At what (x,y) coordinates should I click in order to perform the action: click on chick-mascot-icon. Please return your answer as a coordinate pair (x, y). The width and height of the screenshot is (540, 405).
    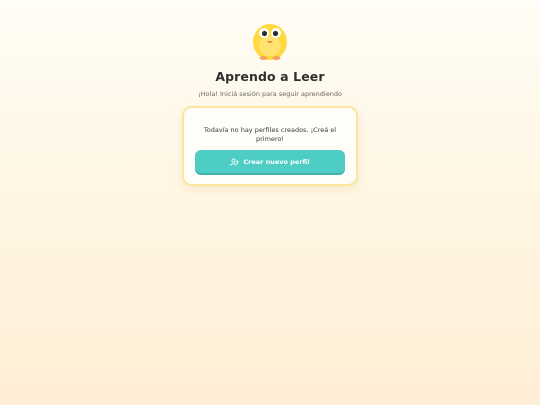
    Looking at the image, I should click on (270, 42).